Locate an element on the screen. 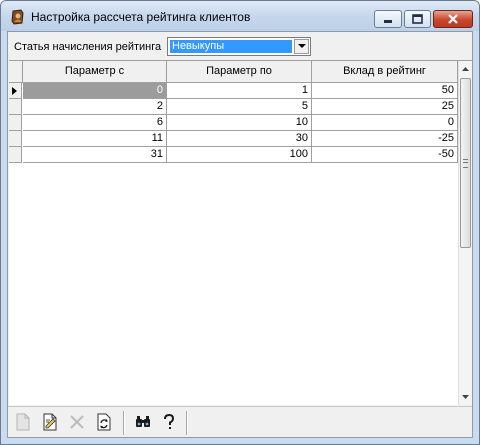 The height and width of the screenshot is (445, 480). column-header-param-from: Параметр с is located at coordinates (95, 72).